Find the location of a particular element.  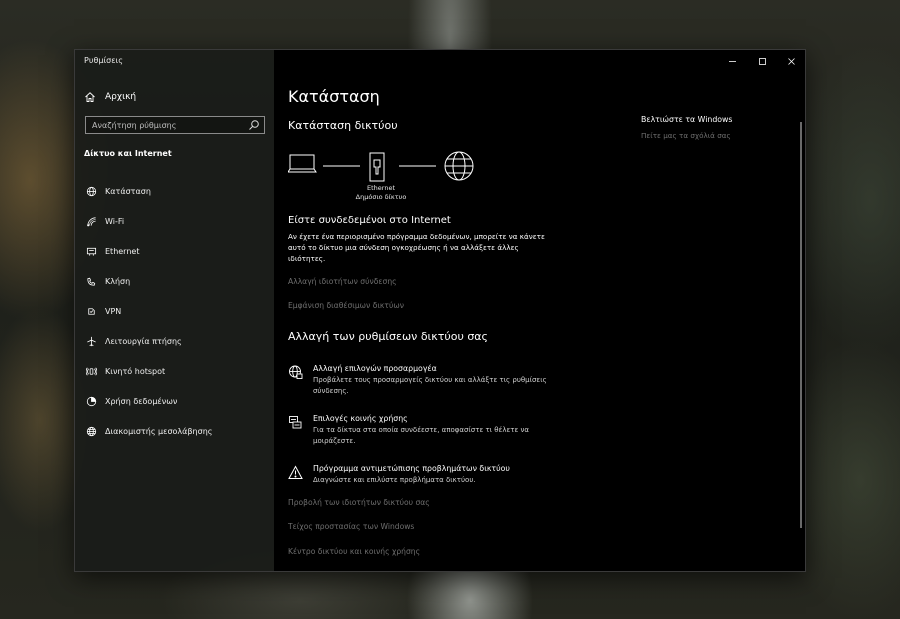

connection-label: Ethernet Δημόσιο δίκτυο is located at coordinates (381, 193).